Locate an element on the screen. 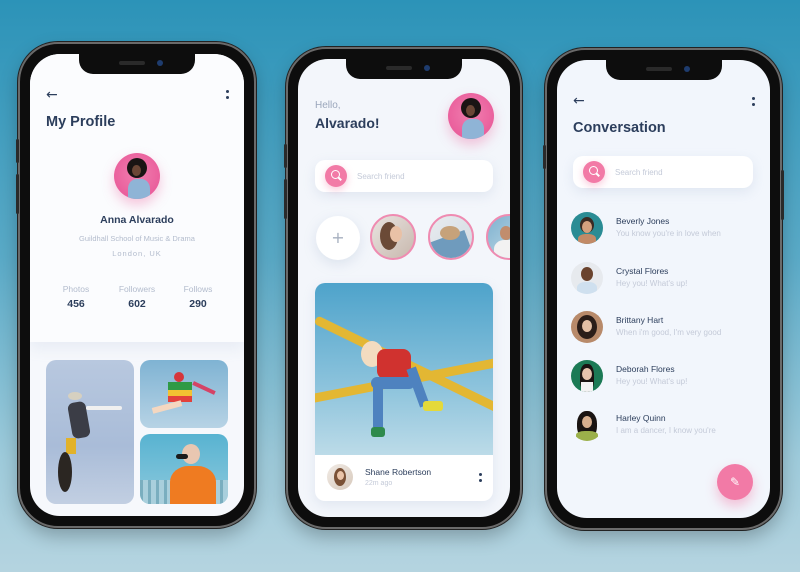  contact-name: Crystal Flores is located at coordinates (642, 271).